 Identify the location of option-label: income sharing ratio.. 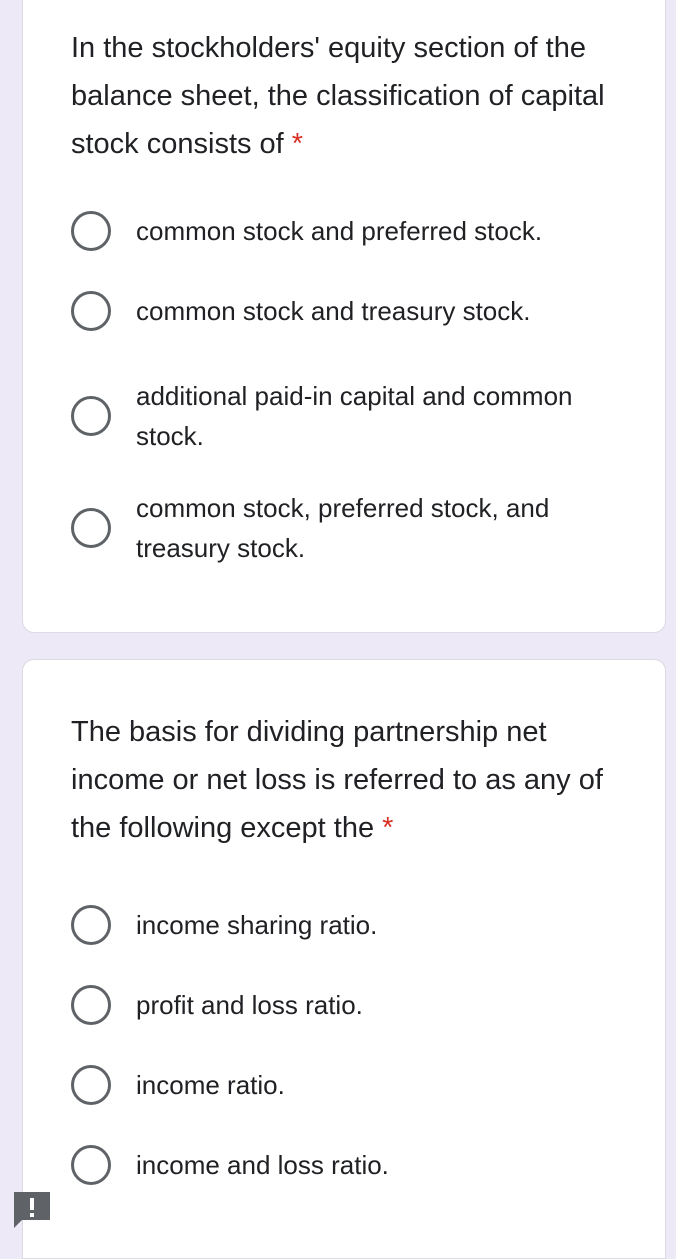
(257, 925).